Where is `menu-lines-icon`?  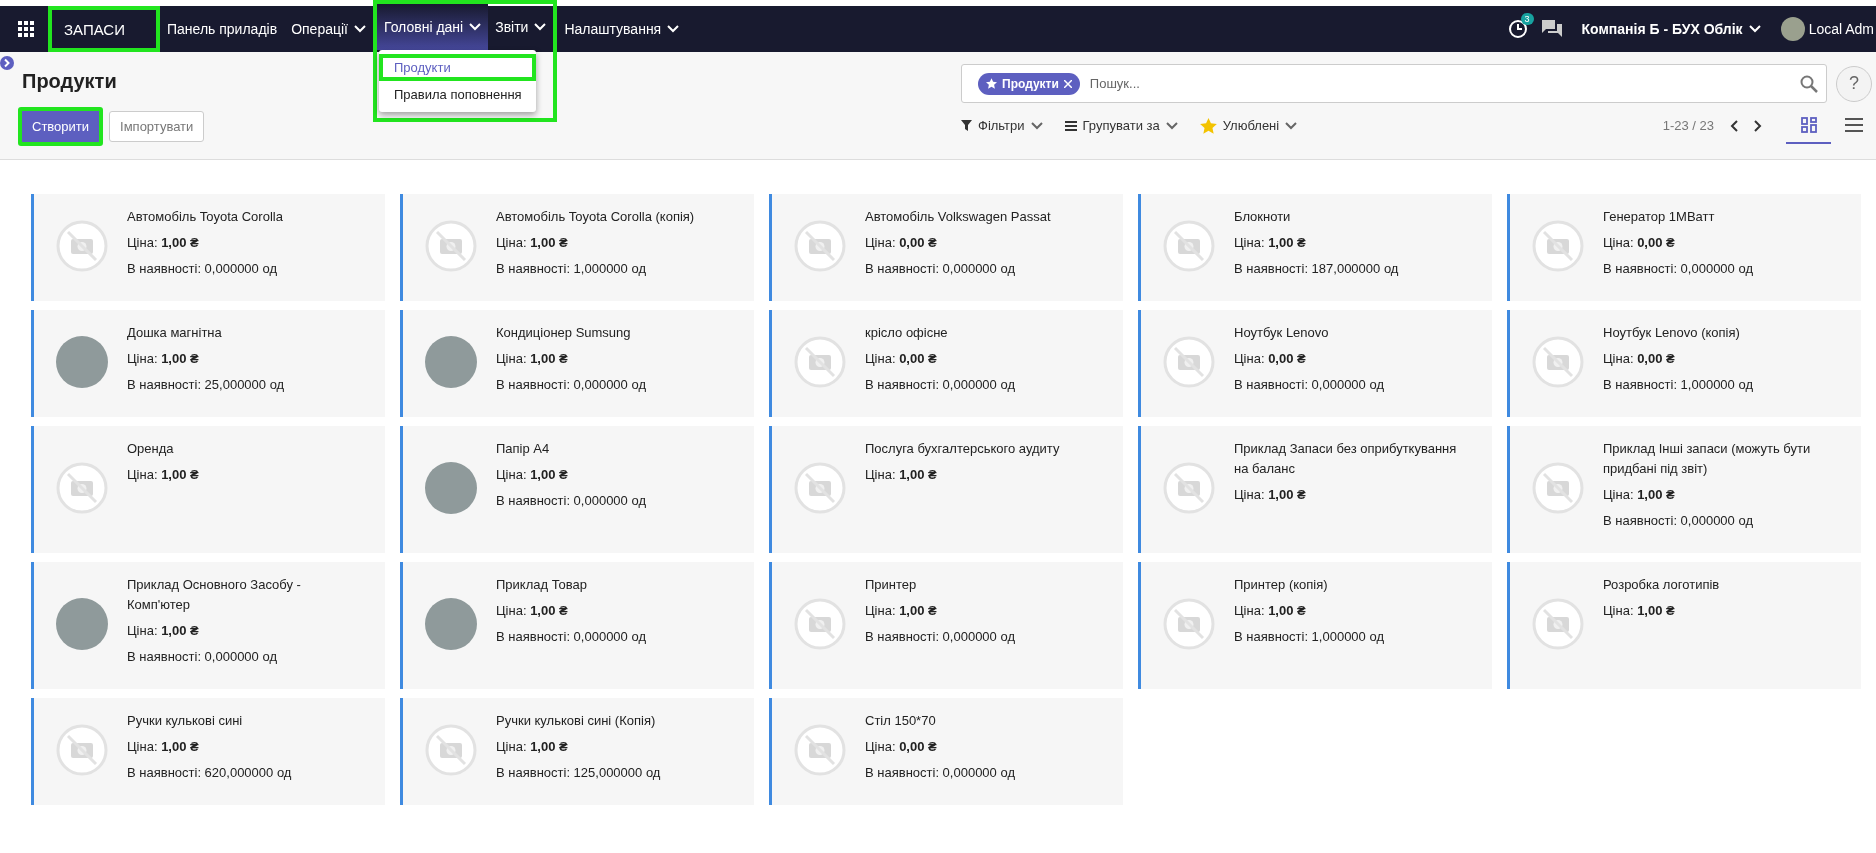 menu-lines-icon is located at coordinates (1070, 125).